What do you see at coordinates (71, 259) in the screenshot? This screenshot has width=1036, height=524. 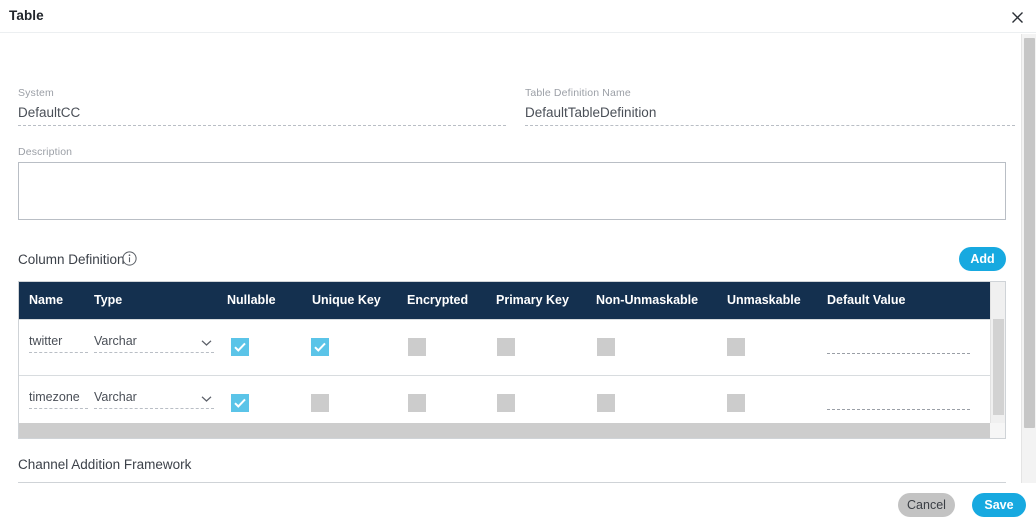 I see `column-definition-title: Column Definition` at bounding box center [71, 259].